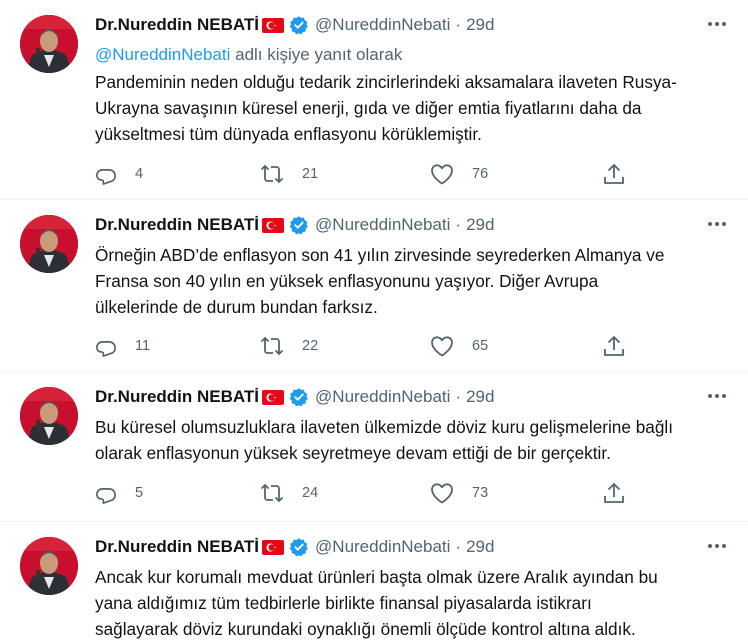 The width and height of the screenshot is (748, 644). I want to click on like-count: 76, so click(480, 174).